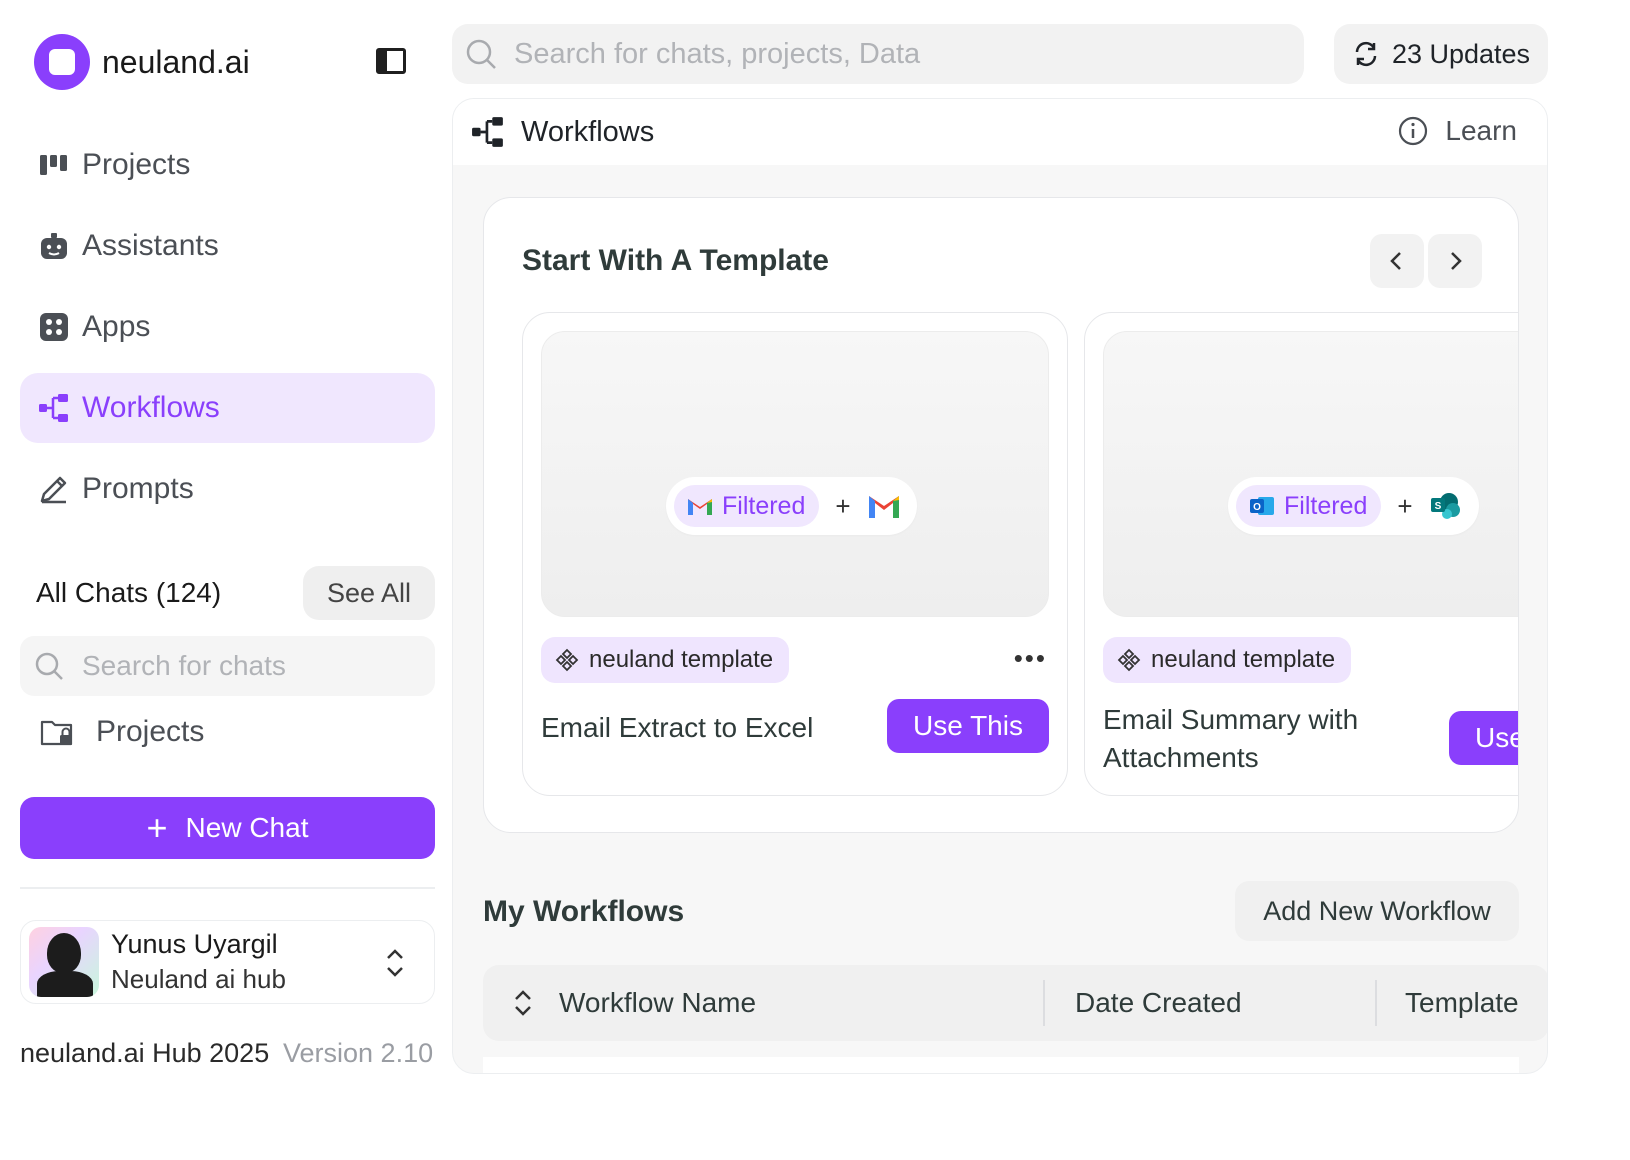 The height and width of the screenshot is (1160, 1630). I want to click on refresh-icon, so click(1366, 54).